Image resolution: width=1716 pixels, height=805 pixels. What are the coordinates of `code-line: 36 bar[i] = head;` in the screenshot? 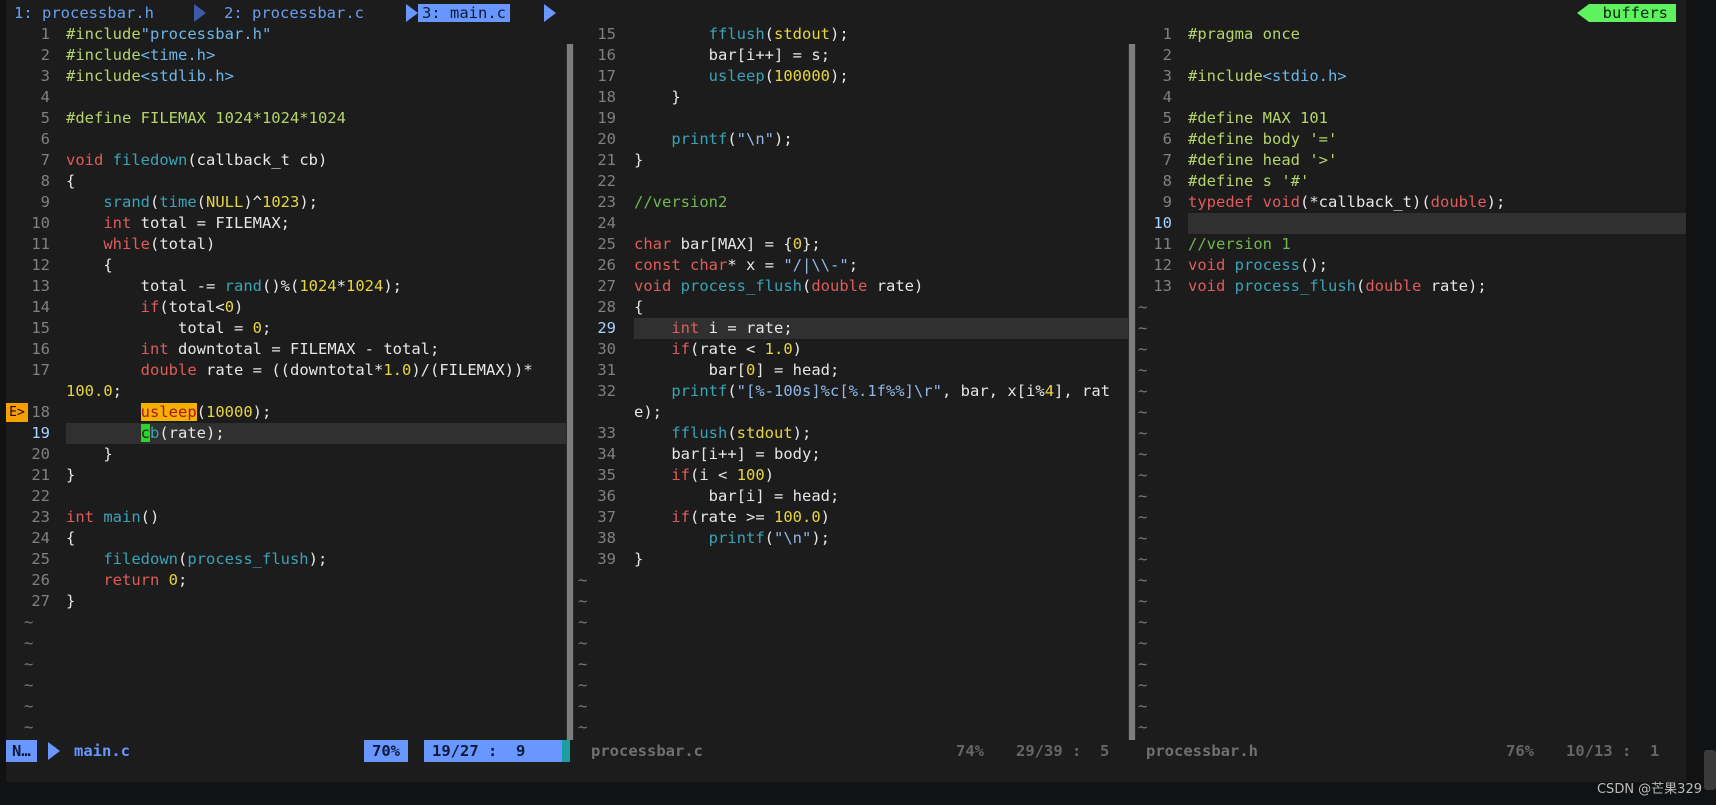 It's located at (854, 496).